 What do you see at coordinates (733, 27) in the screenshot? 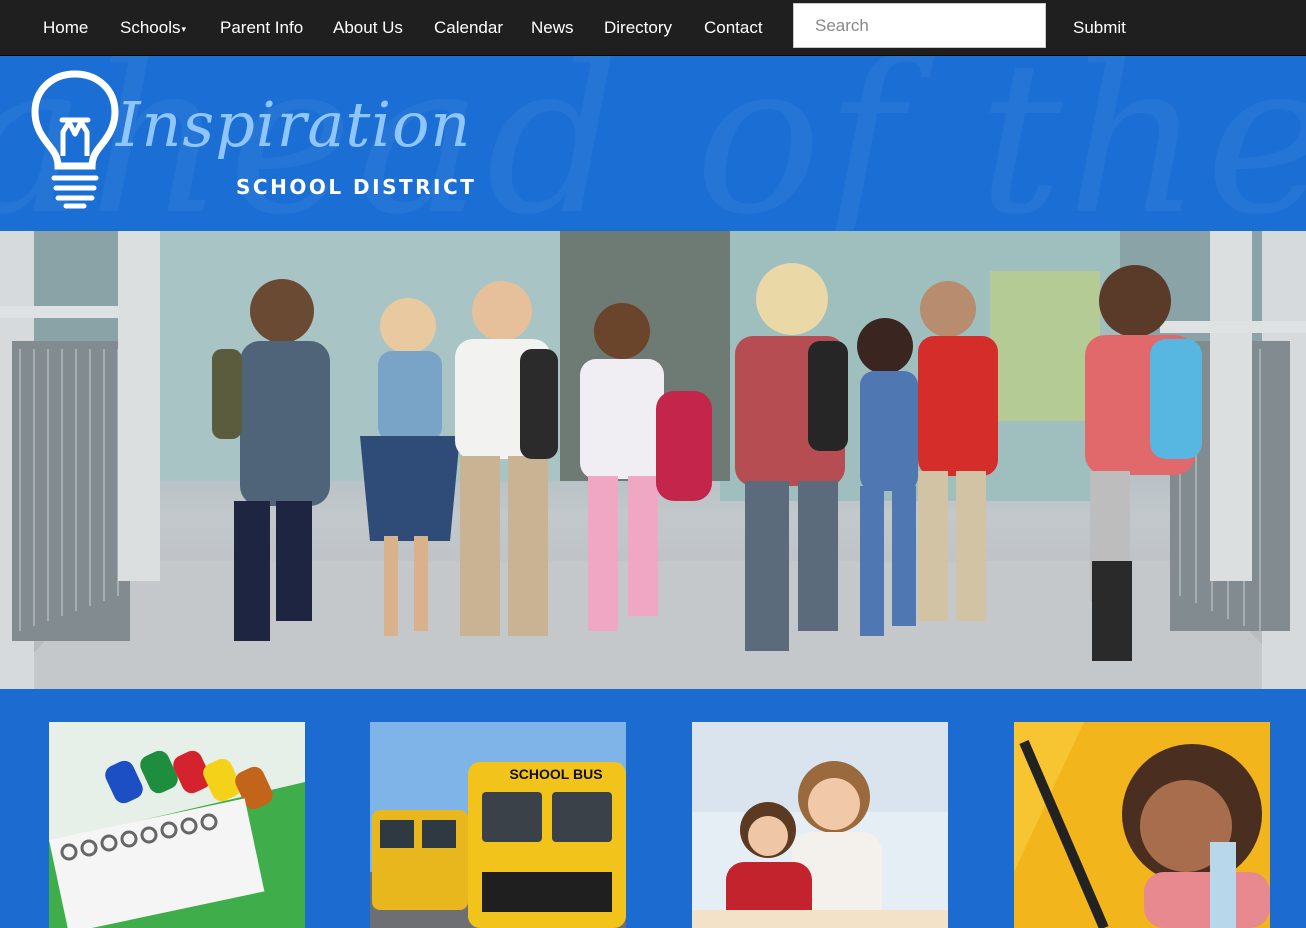
I see `nav-contact: Contact` at bounding box center [733, 27].